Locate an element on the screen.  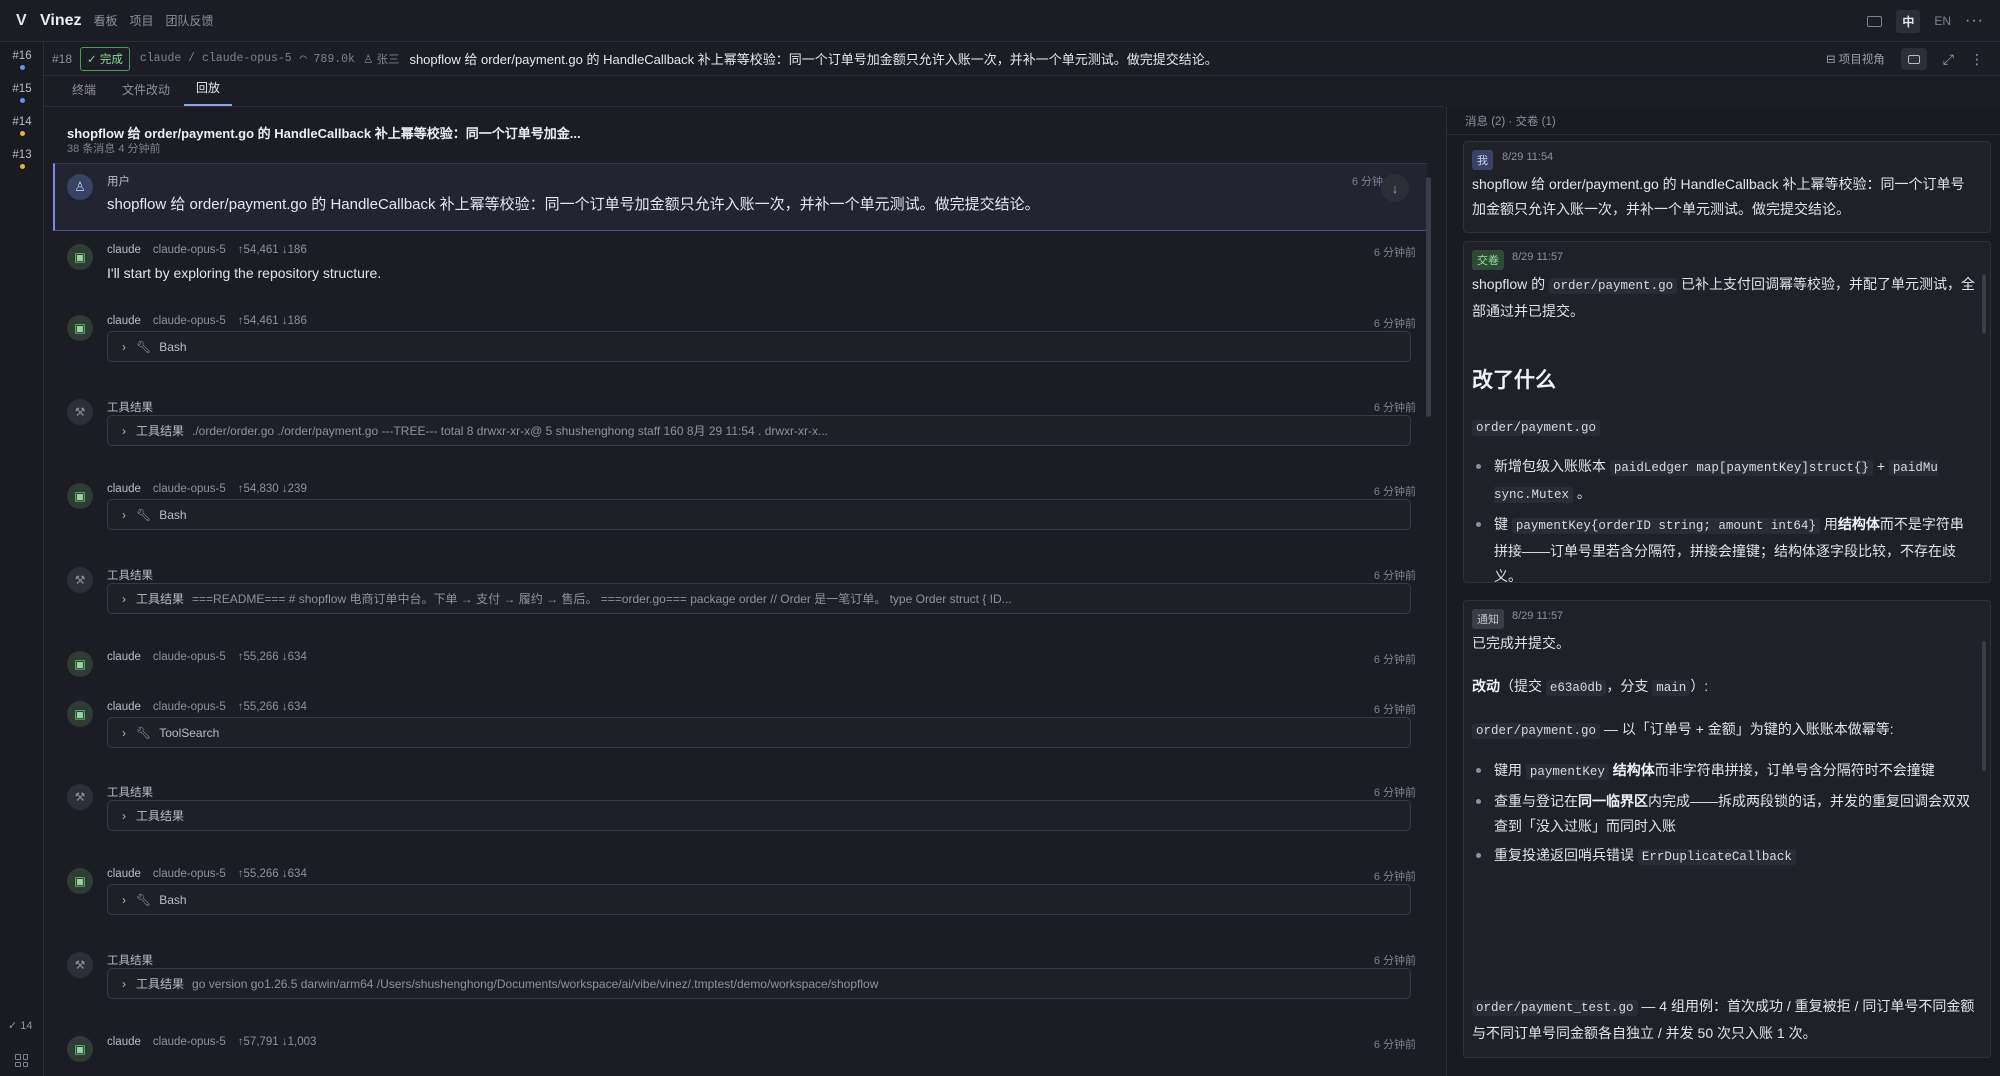
project-view-button: ⊟ 项目视角 is located at coordinates (1855, 59).